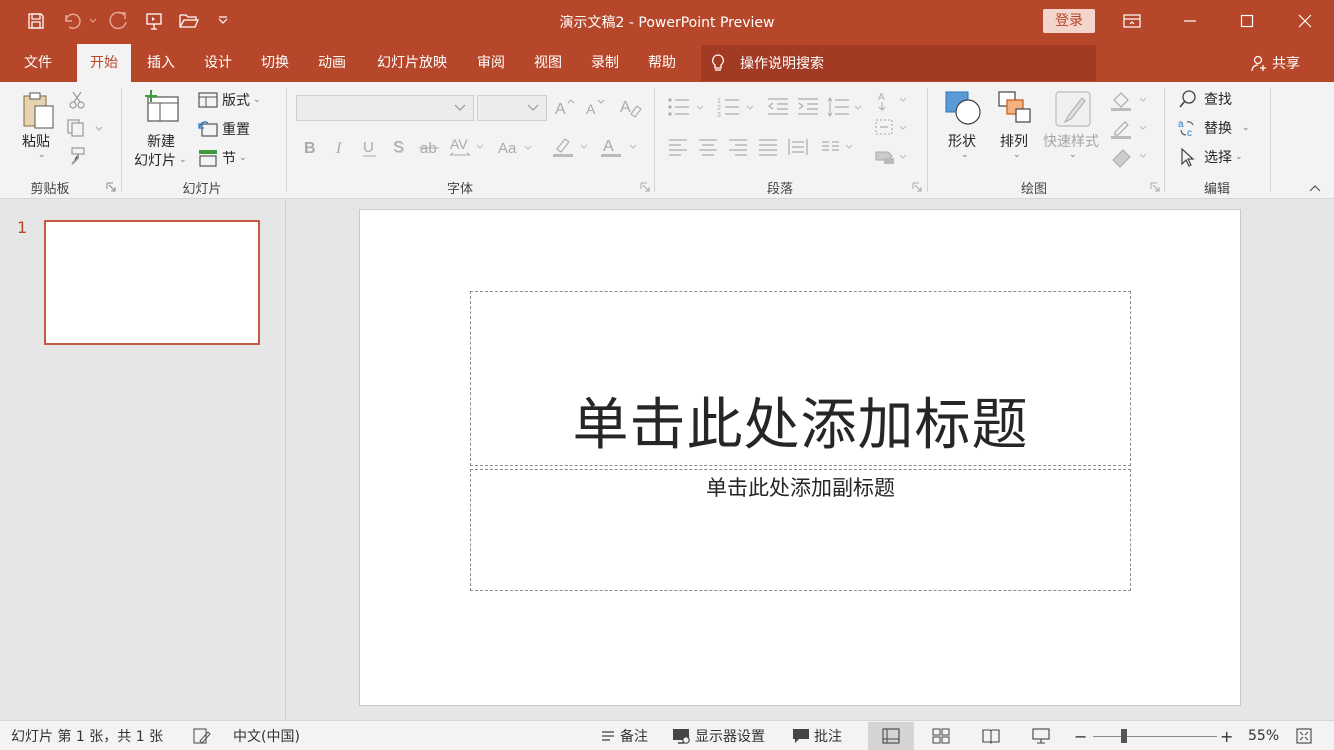 The image size is (1334, 750). Describe the element at coordinates (512, 108) in the screenshot. I see `font-size-combo` at that location.